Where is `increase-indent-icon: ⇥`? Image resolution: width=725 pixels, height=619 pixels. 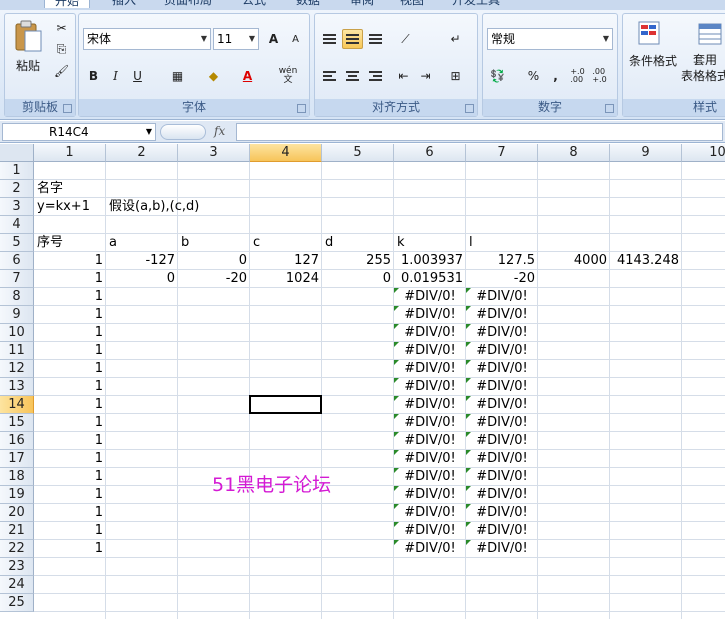 increase-indent-icon: ⇥ is located at coordinates (425, 76).